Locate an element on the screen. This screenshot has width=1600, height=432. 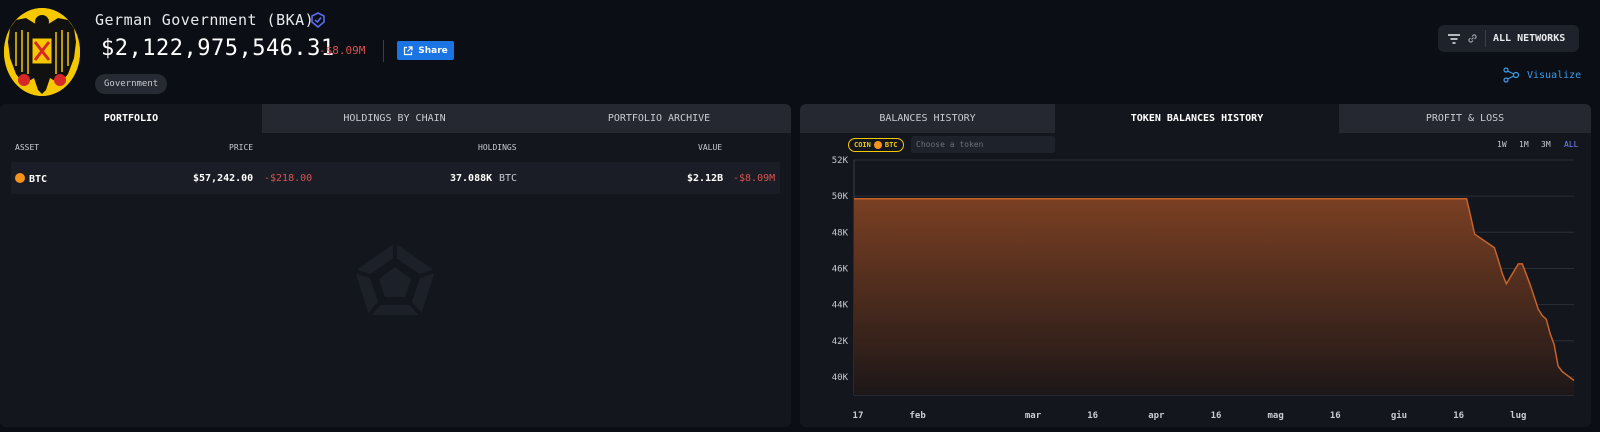
entity-avatar is located at coordinates (42, 52).